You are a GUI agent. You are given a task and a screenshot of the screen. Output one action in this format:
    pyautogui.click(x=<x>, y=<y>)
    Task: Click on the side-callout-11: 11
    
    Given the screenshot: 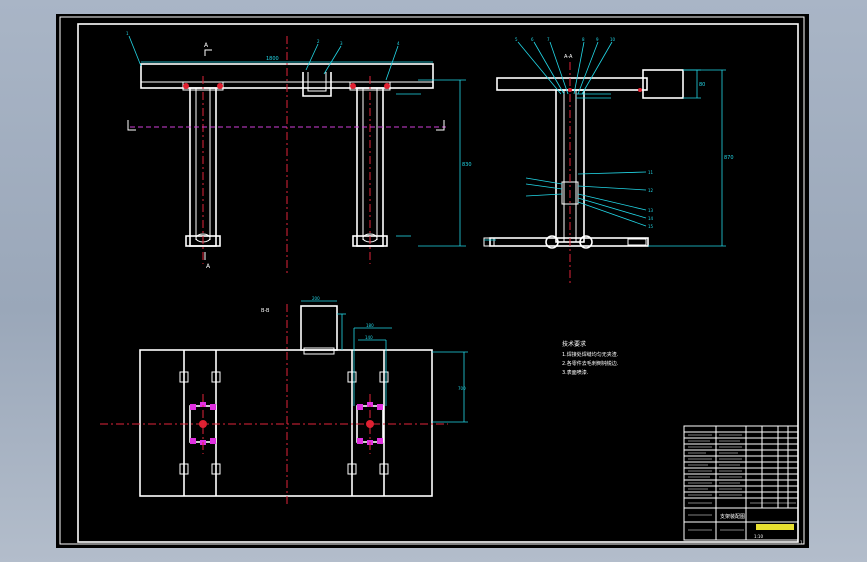 What is the action you would take?
    pyautogui.click(x=651, y=172)
    